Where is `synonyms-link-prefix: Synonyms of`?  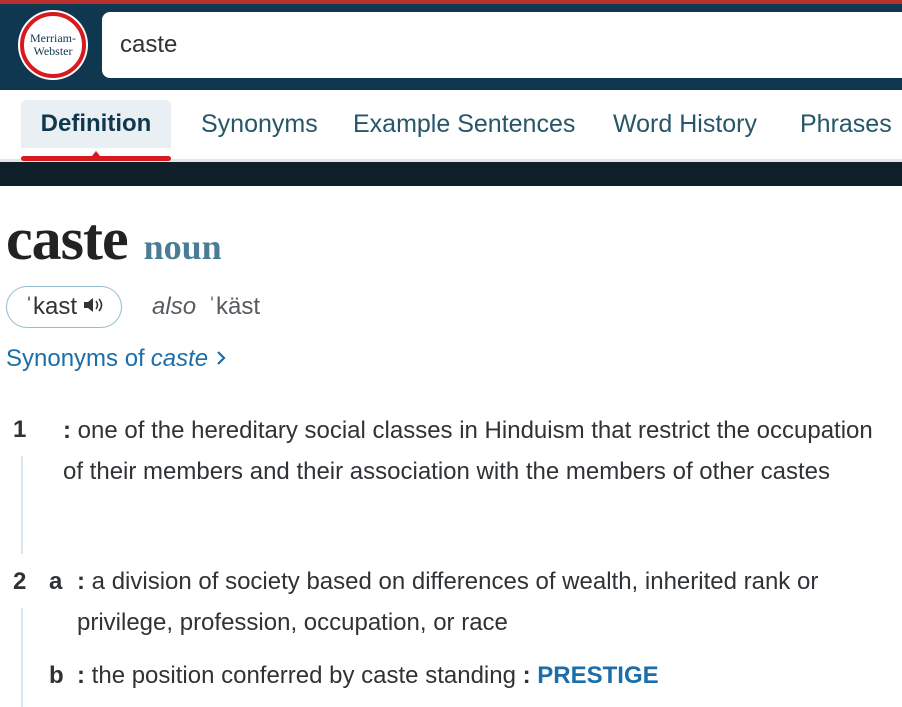
synonyms-link-prefix: Synonyms of is located at coordinates (75, 358).